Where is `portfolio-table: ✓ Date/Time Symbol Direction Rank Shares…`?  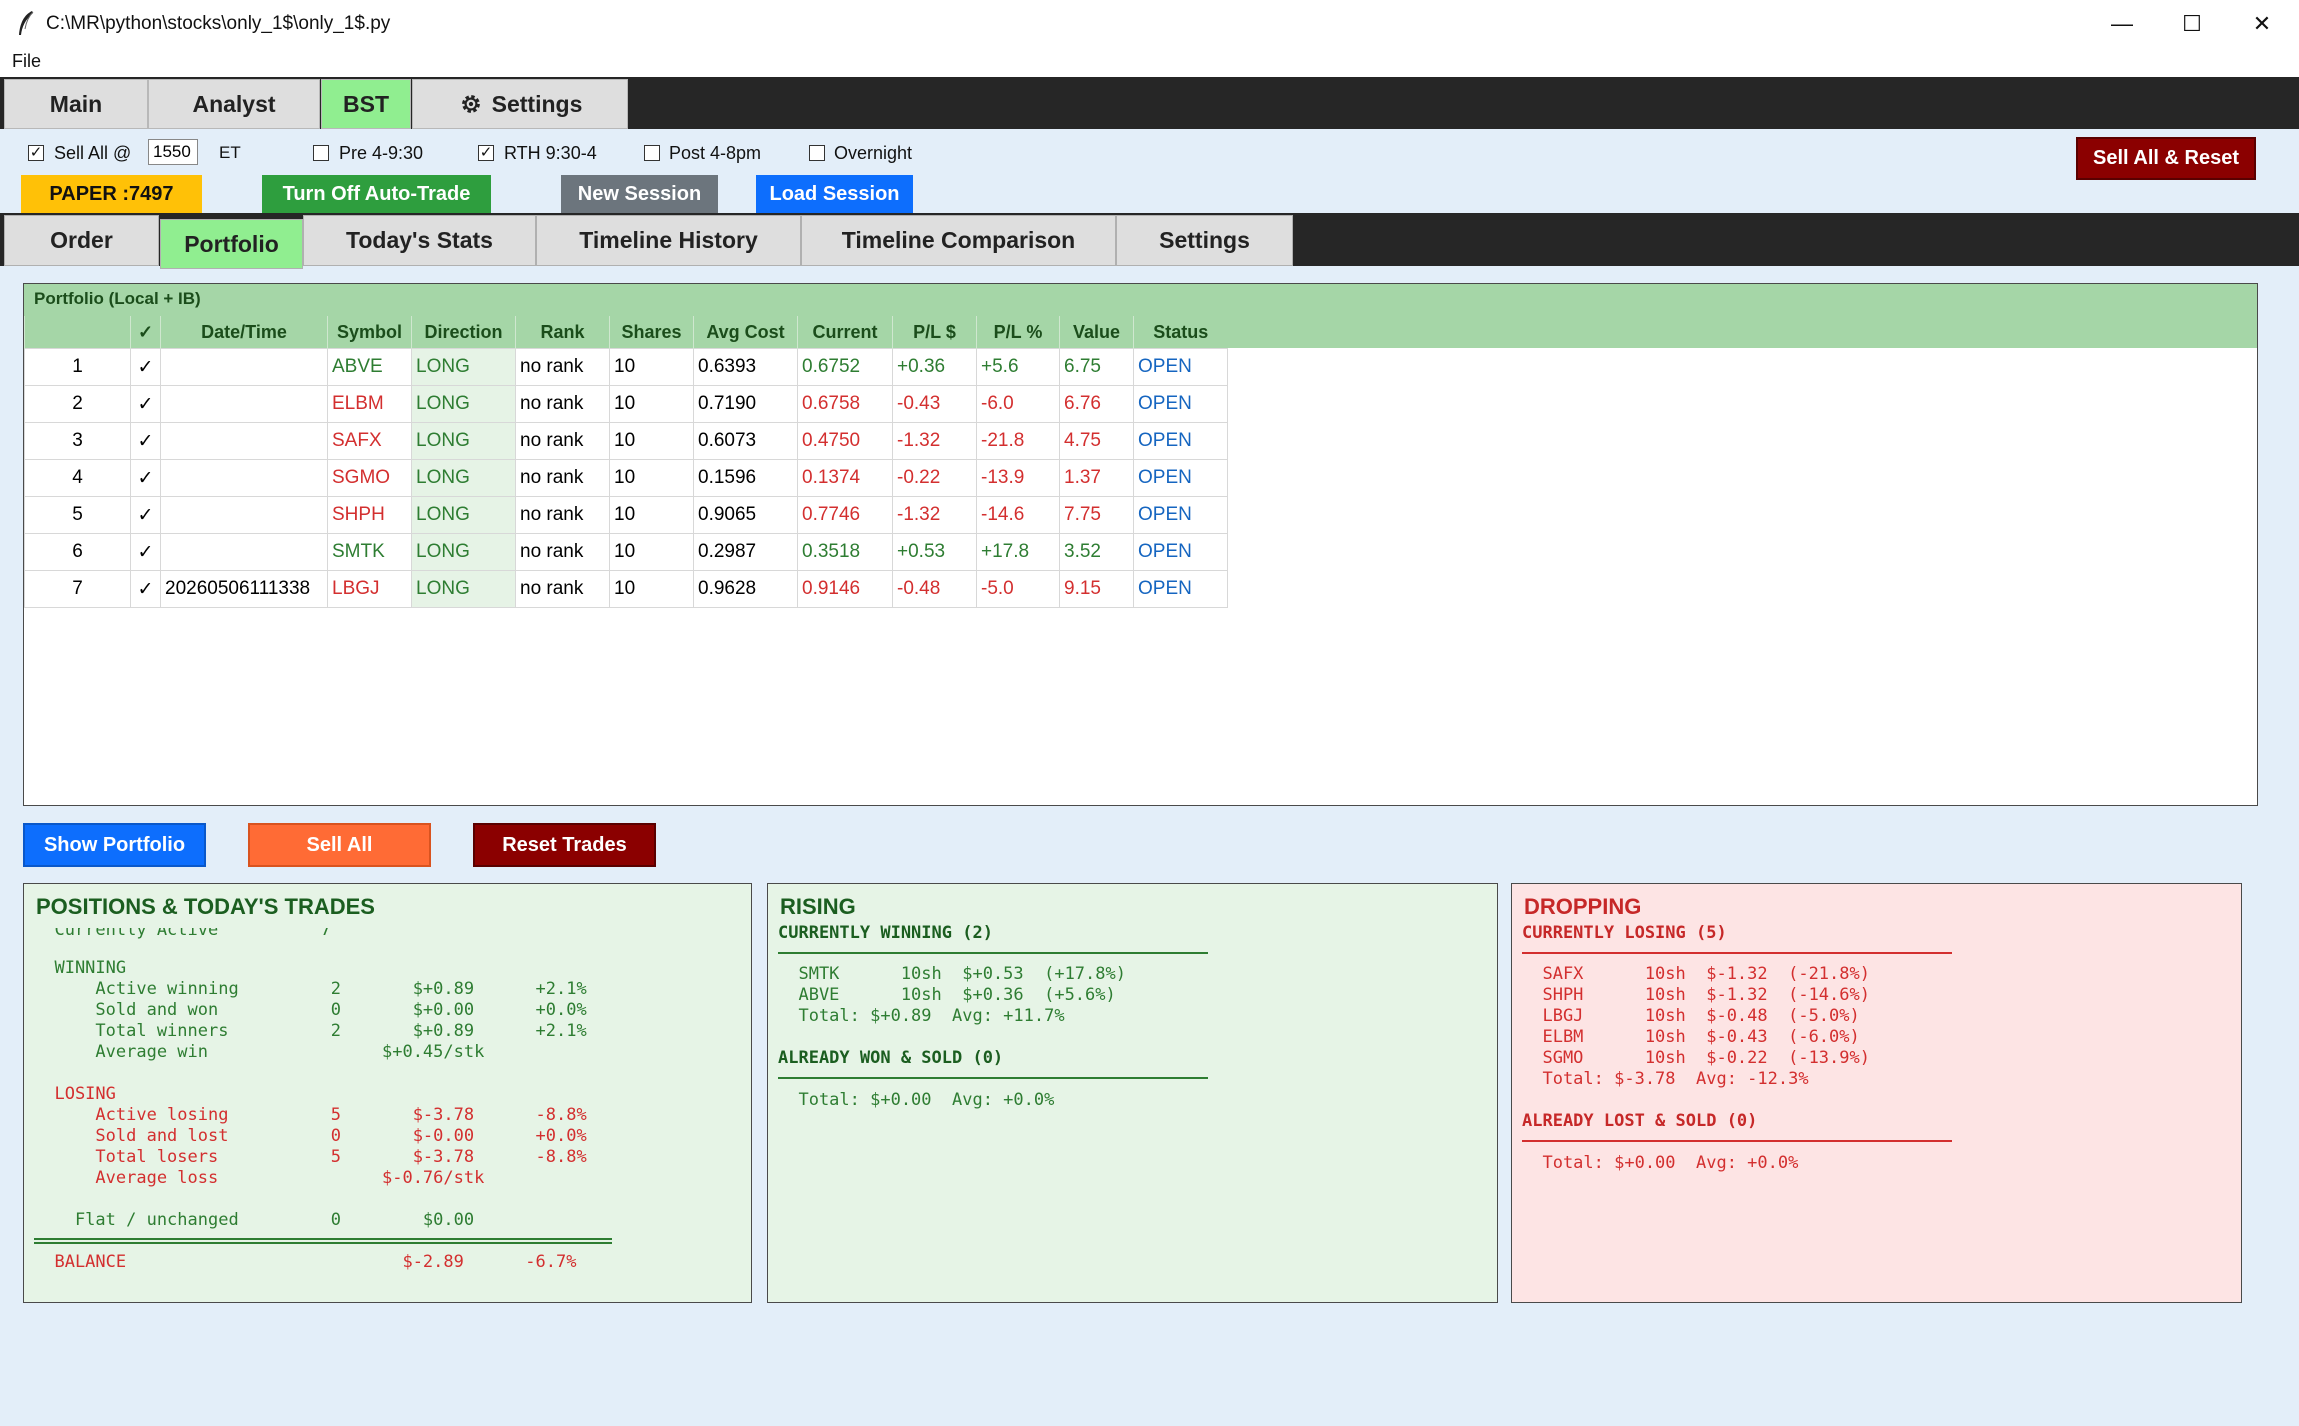 portfolio-table: ✓ Date/Time Symbol Direction Rank Shares… is located at coordinates (626, 462).